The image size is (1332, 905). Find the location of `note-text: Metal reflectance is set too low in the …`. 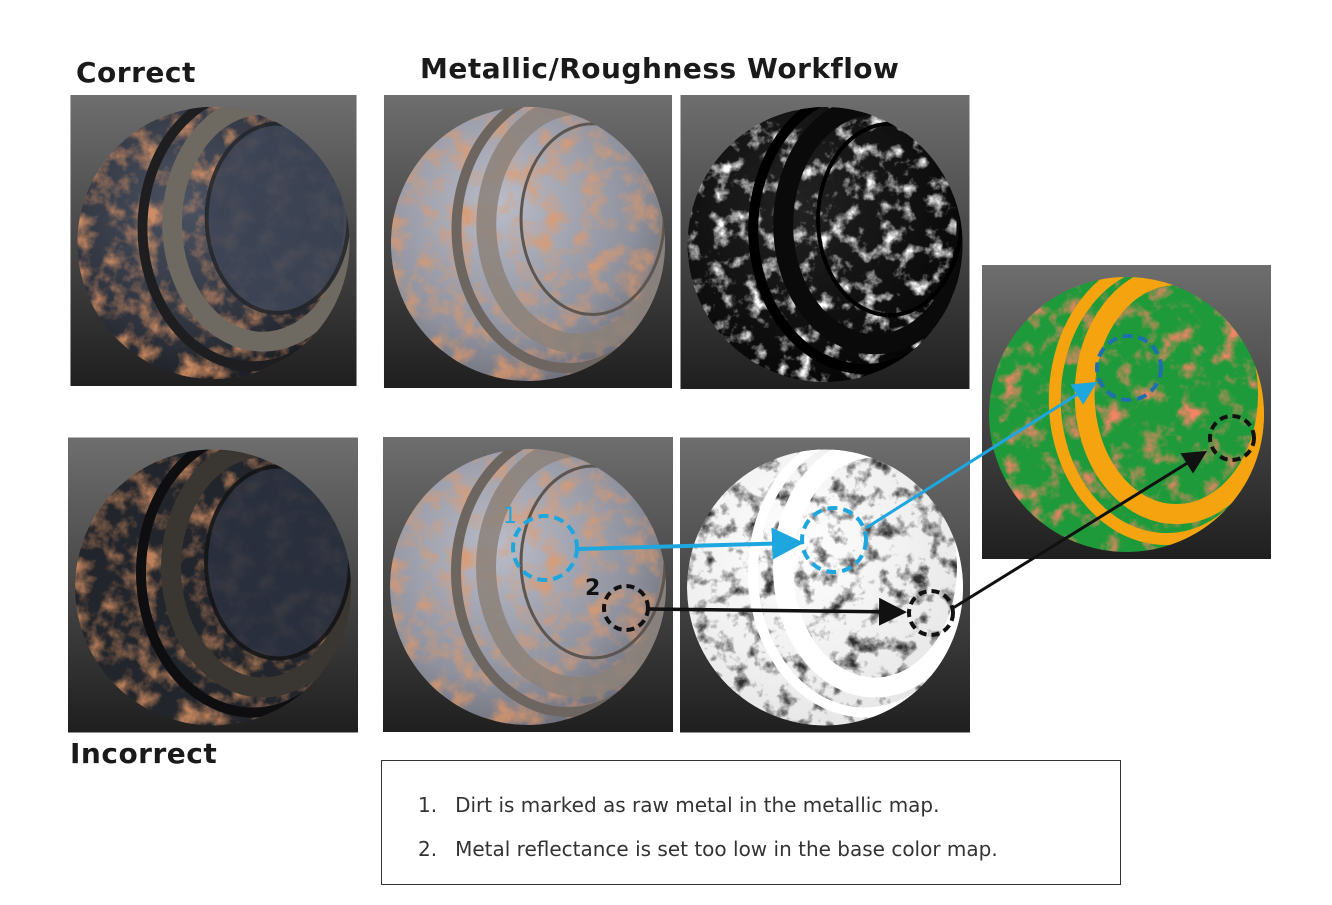

note-text: Metal reflectance is set too low in the … is located at coordinates (726, 849).